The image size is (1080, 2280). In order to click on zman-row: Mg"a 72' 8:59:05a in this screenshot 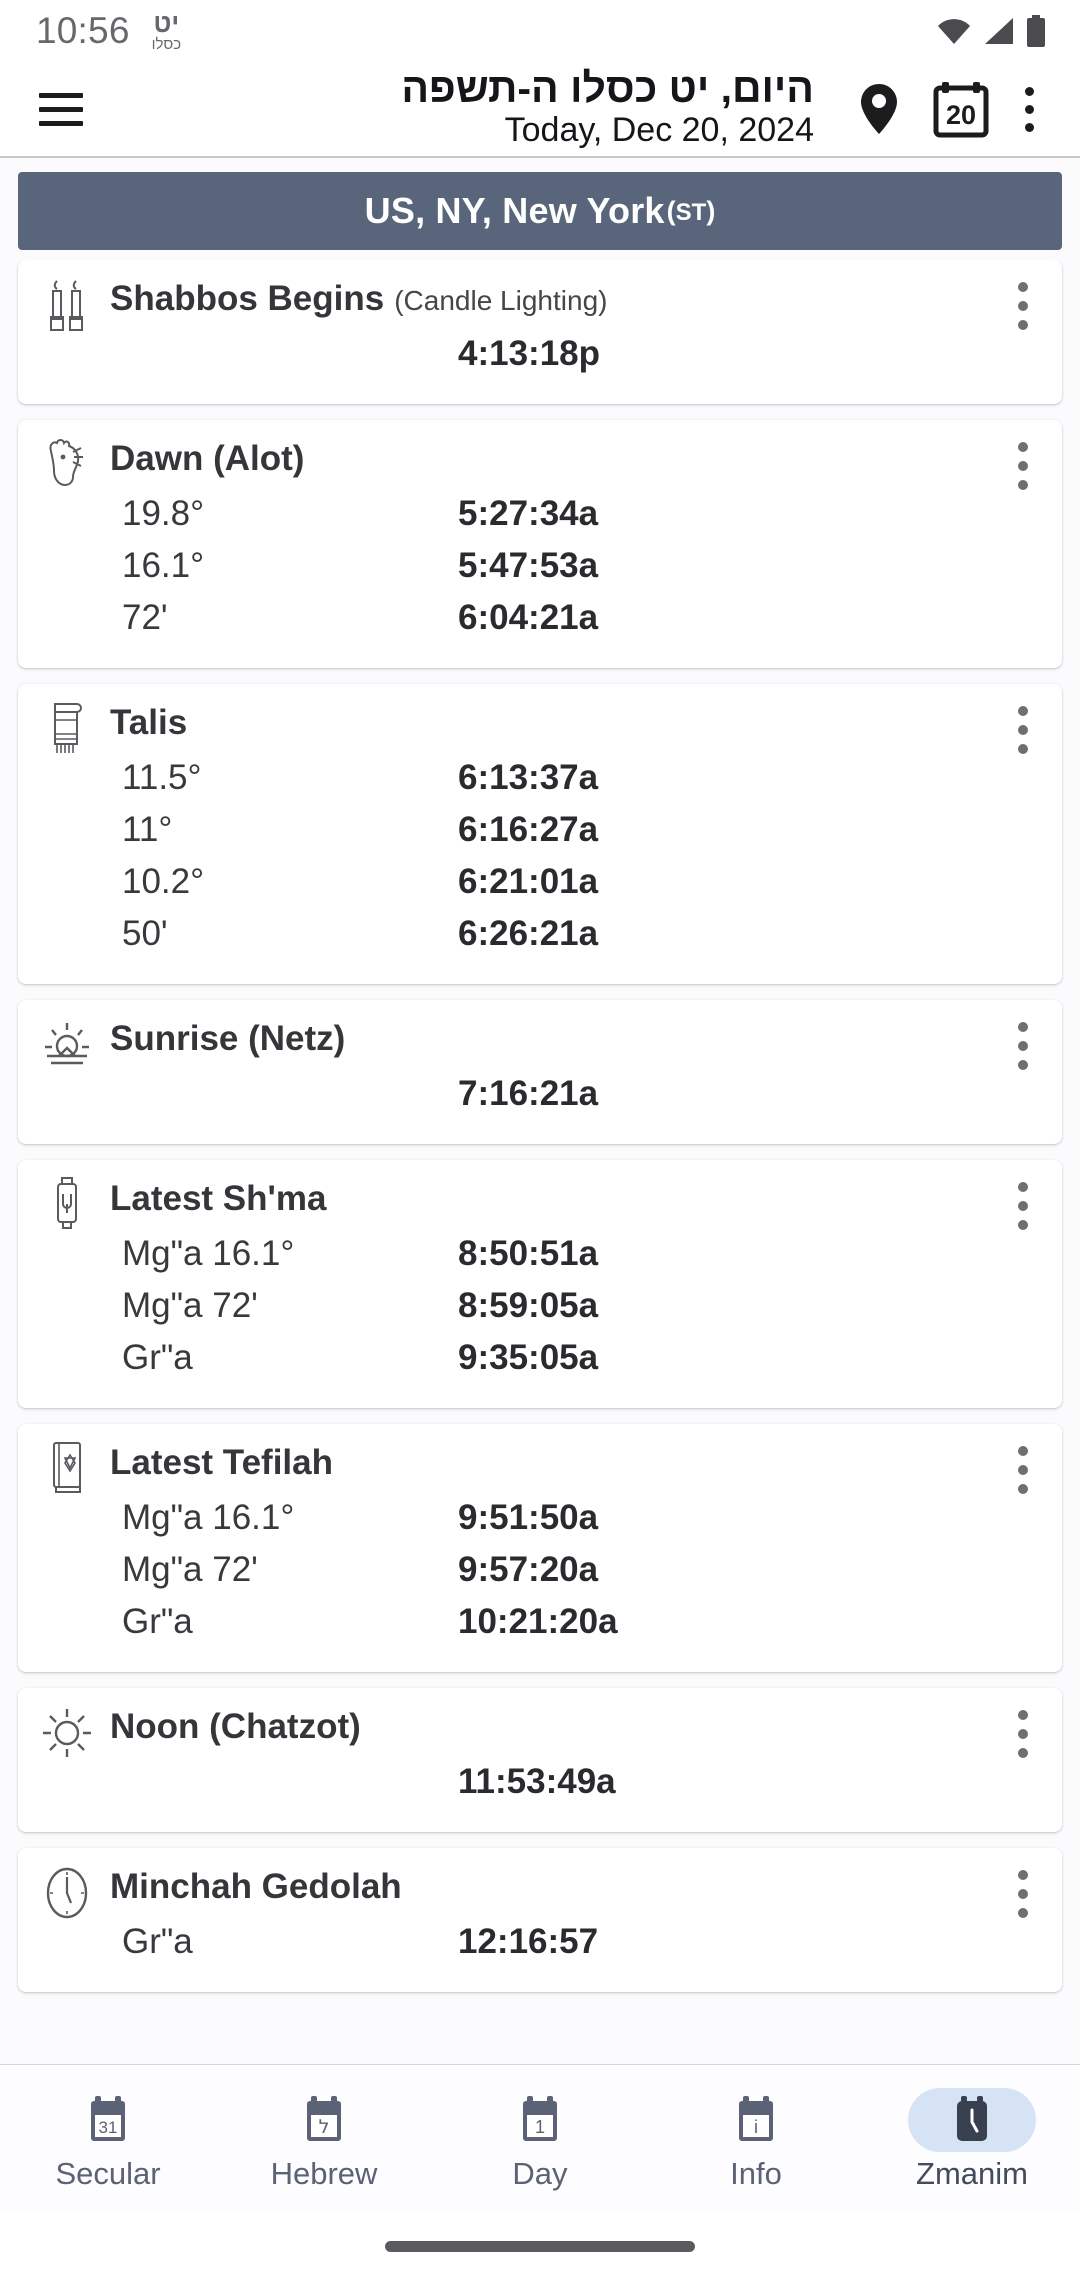, I will do `click(532, 1313)`.